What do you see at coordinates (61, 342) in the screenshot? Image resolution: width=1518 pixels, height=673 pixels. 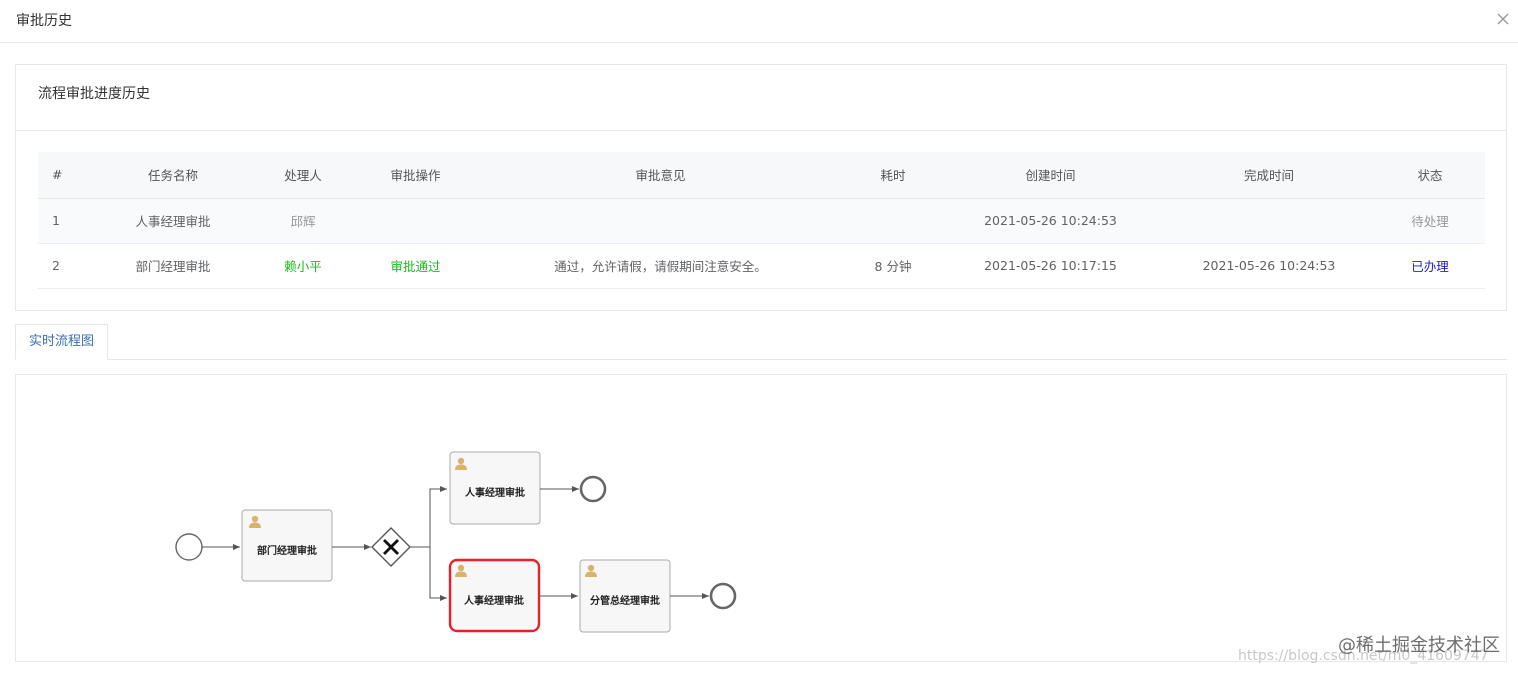 I see `tab-realtime-flow: 实时流程图` at bounding box center [61, 342].